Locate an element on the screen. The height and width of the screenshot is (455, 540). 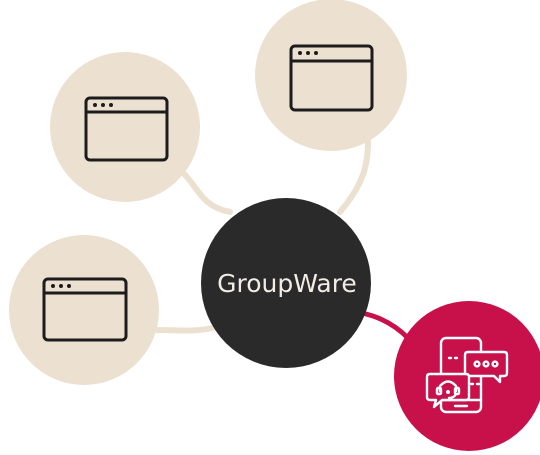
node-browser-top-right is located at coordinates (331, 75).